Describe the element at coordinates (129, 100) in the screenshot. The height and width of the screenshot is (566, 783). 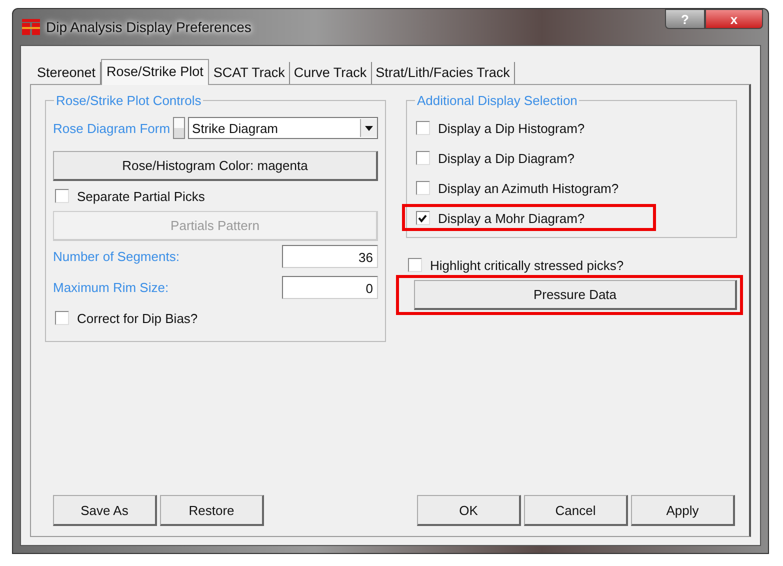
I see `group-title: Rose/Strike Plot Controls` at that location.